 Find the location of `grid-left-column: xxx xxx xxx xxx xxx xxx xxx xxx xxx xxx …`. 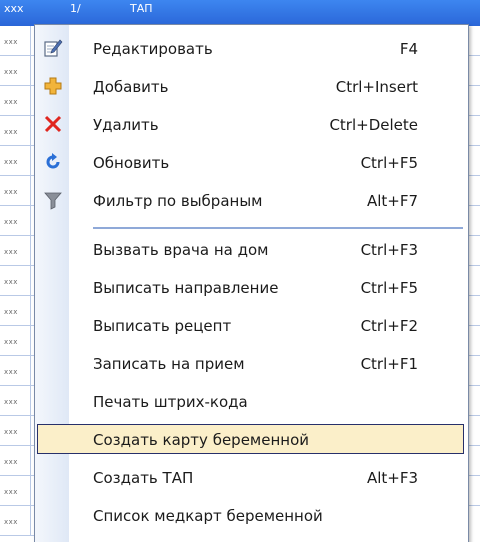

grid-left-column: xxx xxx xxx xxx xxx xxx xxx xxx xxx xxx … is located at coordinates (18, 284).